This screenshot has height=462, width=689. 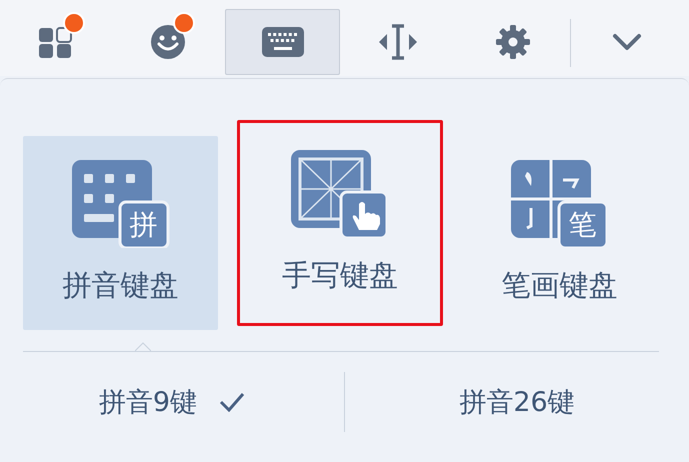 I want to click on keyboard-option: 笔 笔画键盘, so click(x=559, y=233).